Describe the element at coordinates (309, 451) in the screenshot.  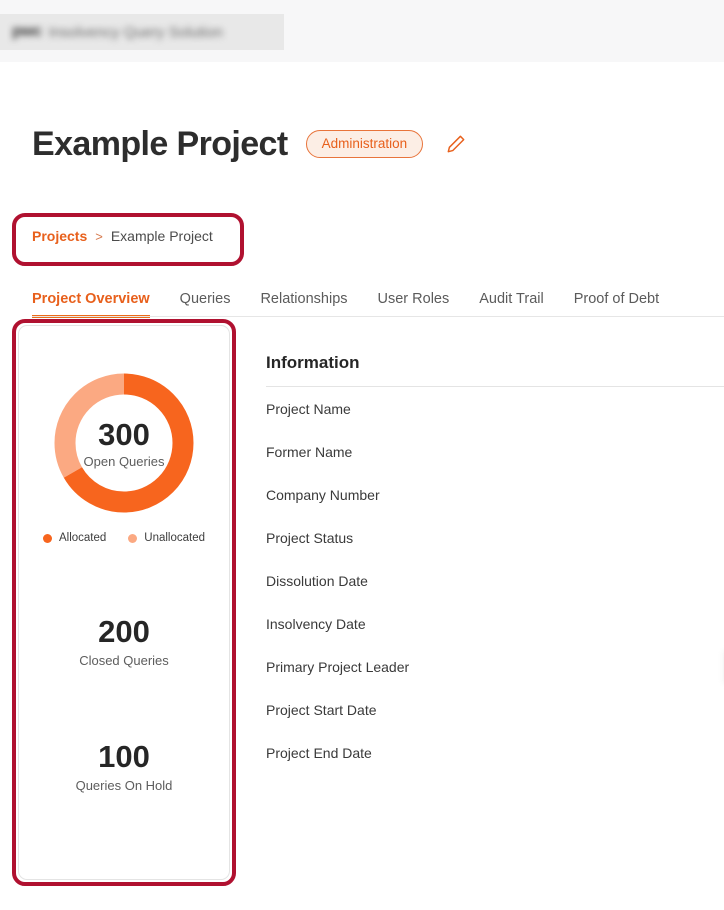
I see `info-label-former-name: Former Name` at that location.